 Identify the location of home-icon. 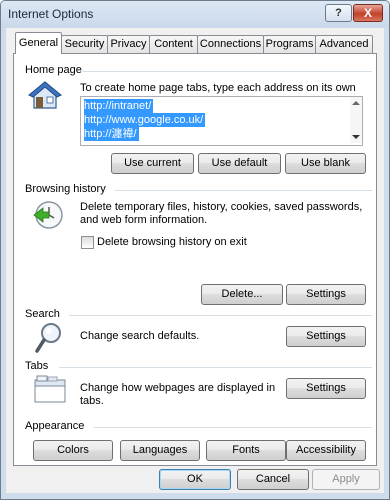
(45, 95).